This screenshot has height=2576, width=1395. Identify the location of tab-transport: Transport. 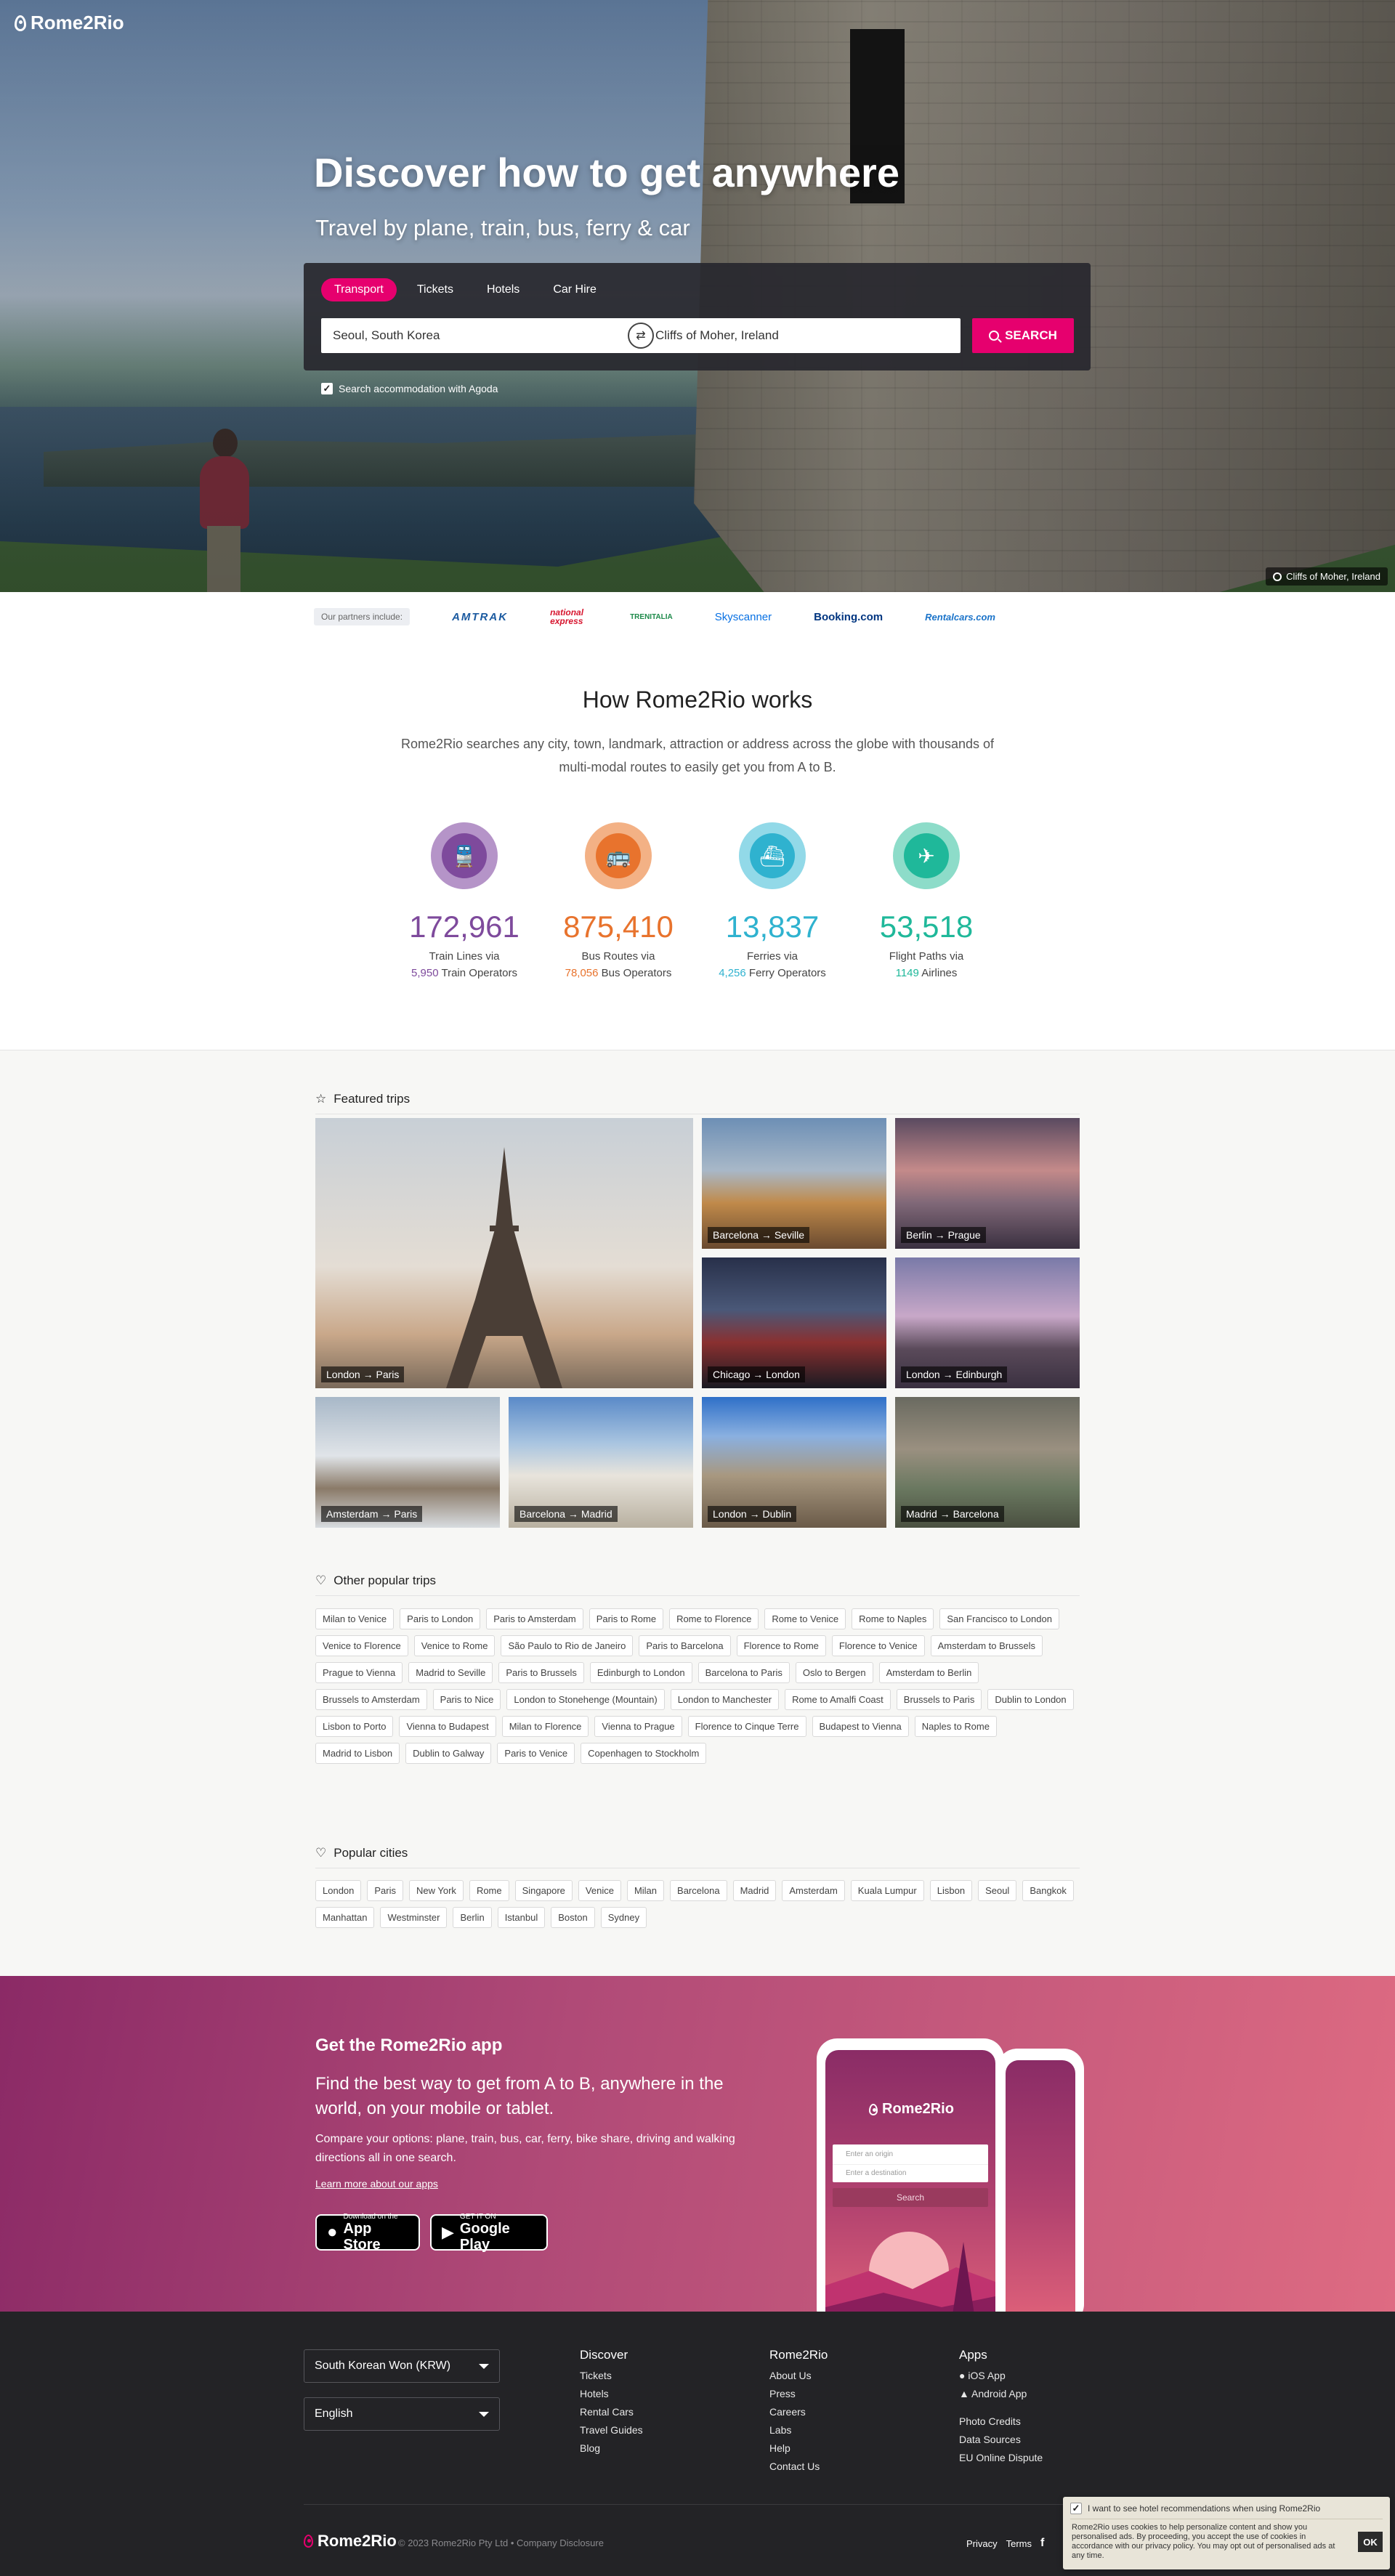
(359, 289).